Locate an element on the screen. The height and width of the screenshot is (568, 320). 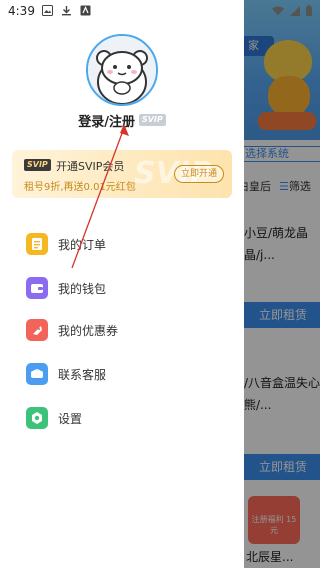
menu-label-coupons: 我的优惠券 is located at coordinates (88, 330).